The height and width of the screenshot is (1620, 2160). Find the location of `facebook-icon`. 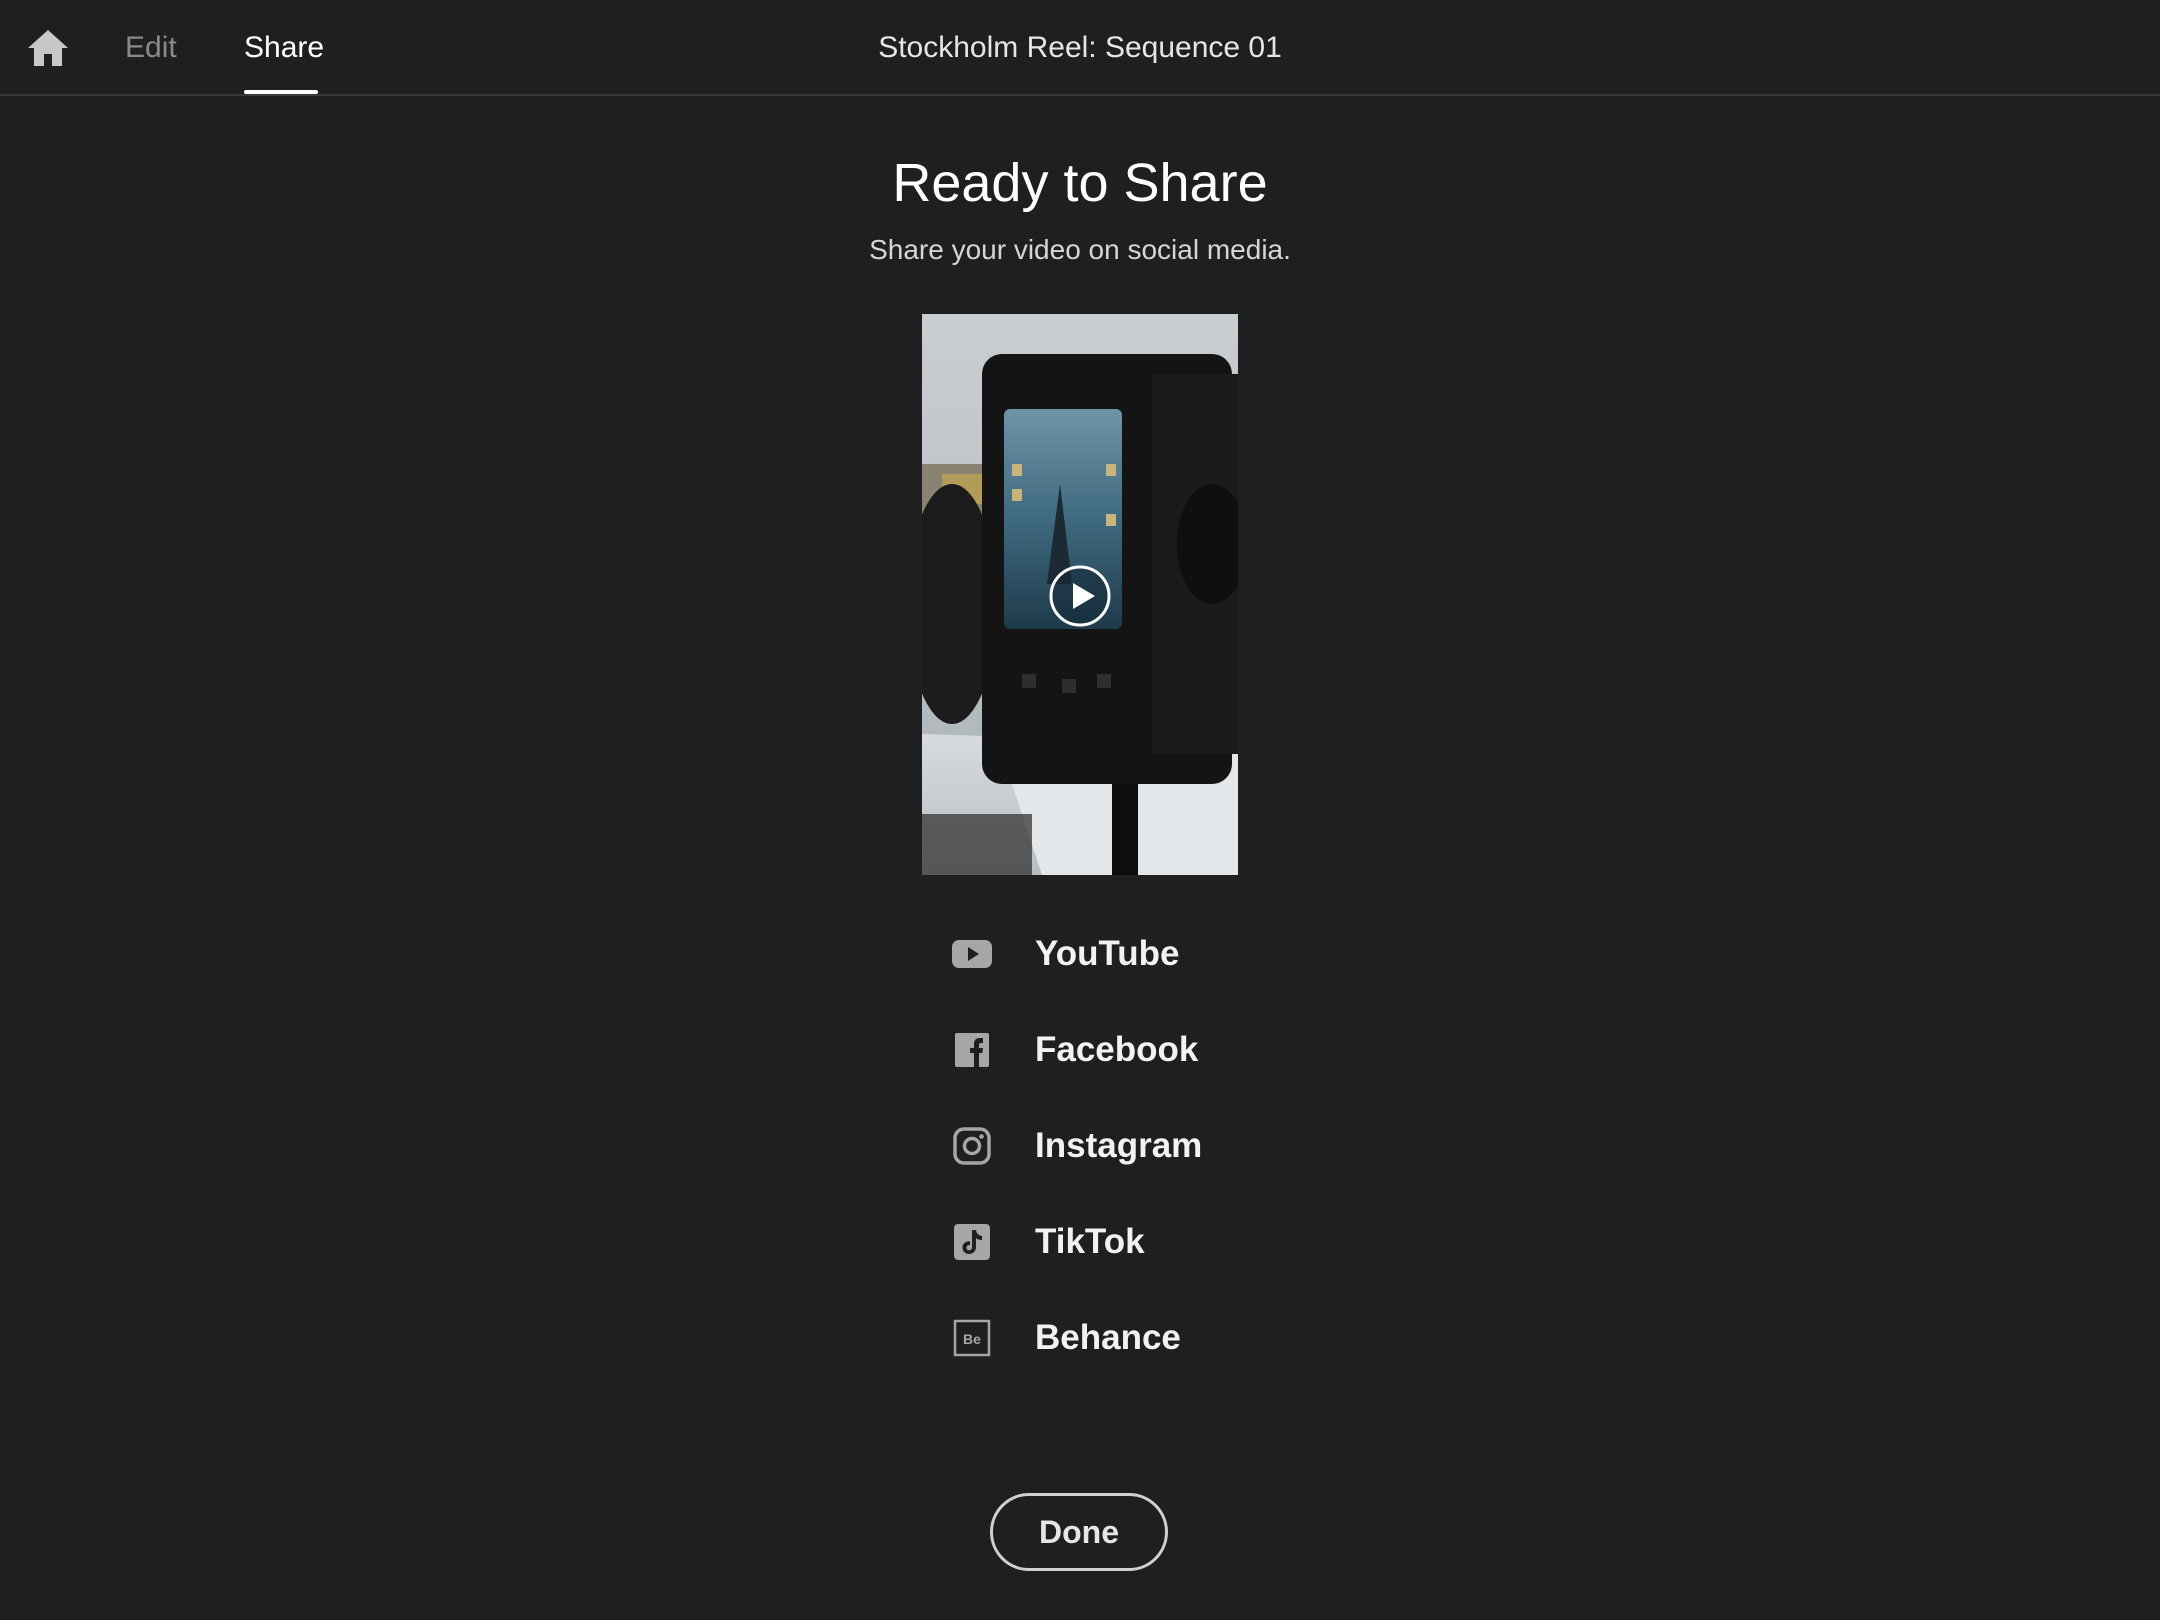

facebook-icon is located at coordinates (972, 1050).